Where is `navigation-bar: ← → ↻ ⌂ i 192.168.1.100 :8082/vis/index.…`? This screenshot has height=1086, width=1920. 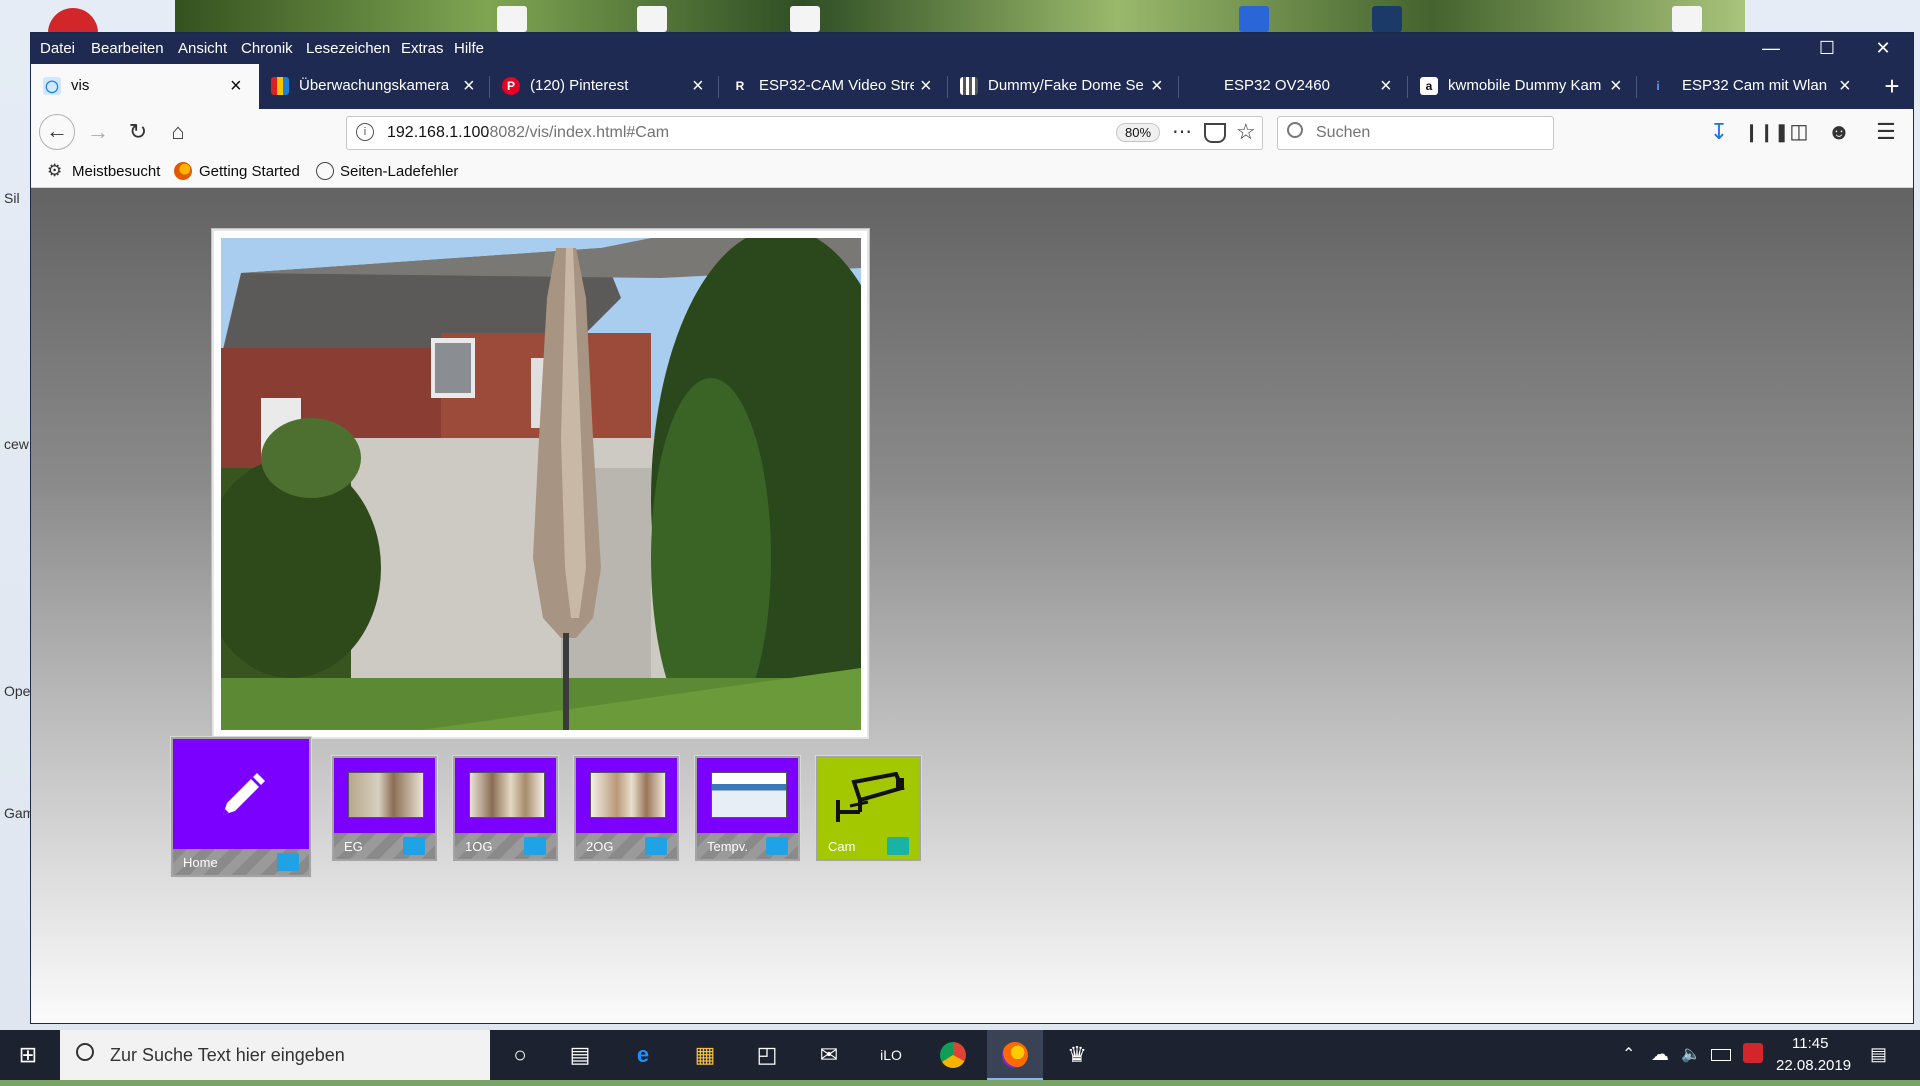
navigation-bar: ← → ↻ ⌂ i 192.168.1.100 :8082/vis/index.… is located at coordinates (972, 132).